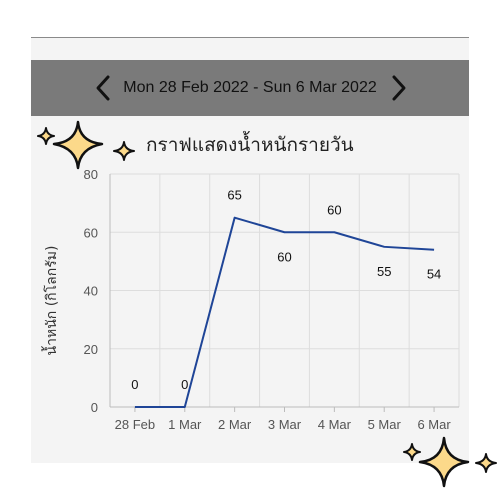 Image resolution: width=500 pixels, height=500 pixels. I want to click on x-tick-label: 4 Mar, so click(335, 424).